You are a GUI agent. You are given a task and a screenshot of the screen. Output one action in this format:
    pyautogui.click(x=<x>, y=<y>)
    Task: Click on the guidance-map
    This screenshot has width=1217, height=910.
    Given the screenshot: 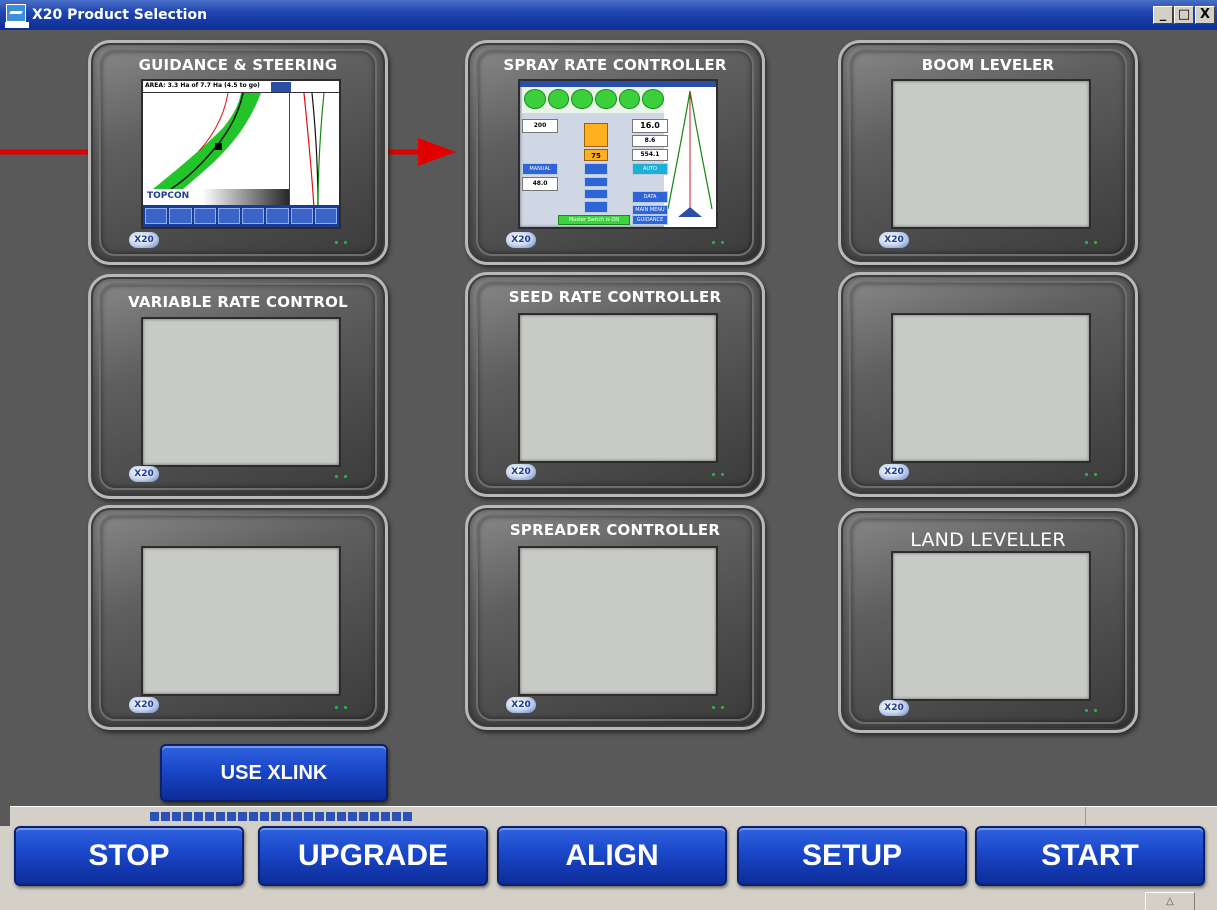 What is the action you would take?
    pyautogui.click(x=217, y=141)
    